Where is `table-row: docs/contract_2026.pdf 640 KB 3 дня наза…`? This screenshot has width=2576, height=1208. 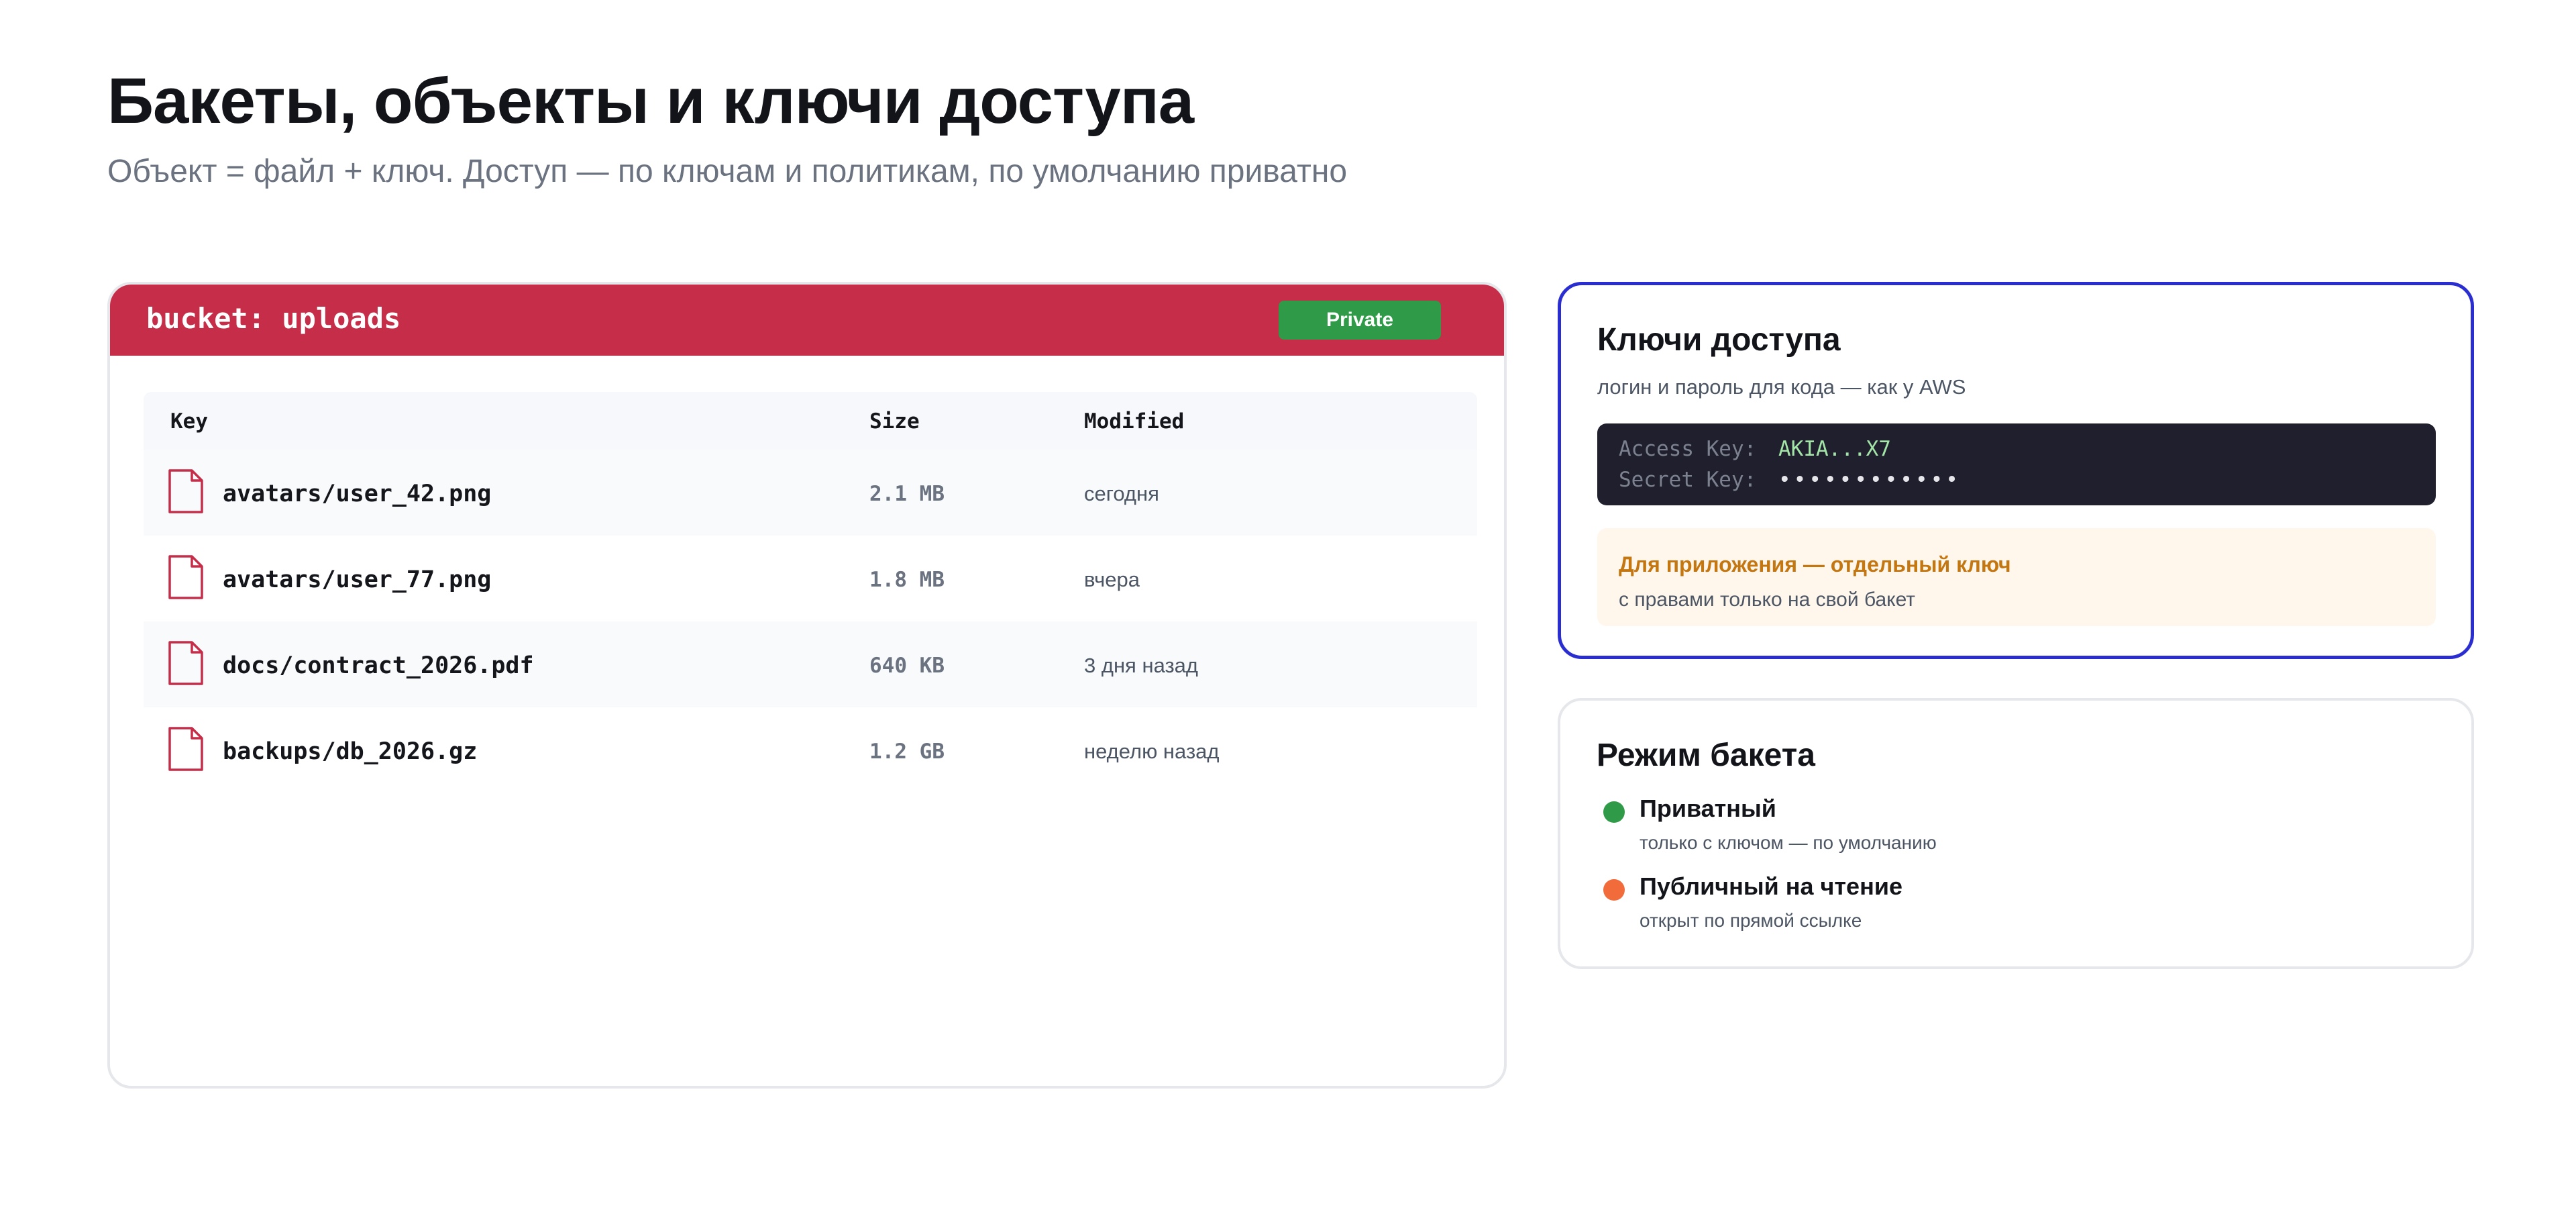 table-row: docs/contract_2026.pdf 640 KB 3 дня наза… is located at coordinates (810, 664).